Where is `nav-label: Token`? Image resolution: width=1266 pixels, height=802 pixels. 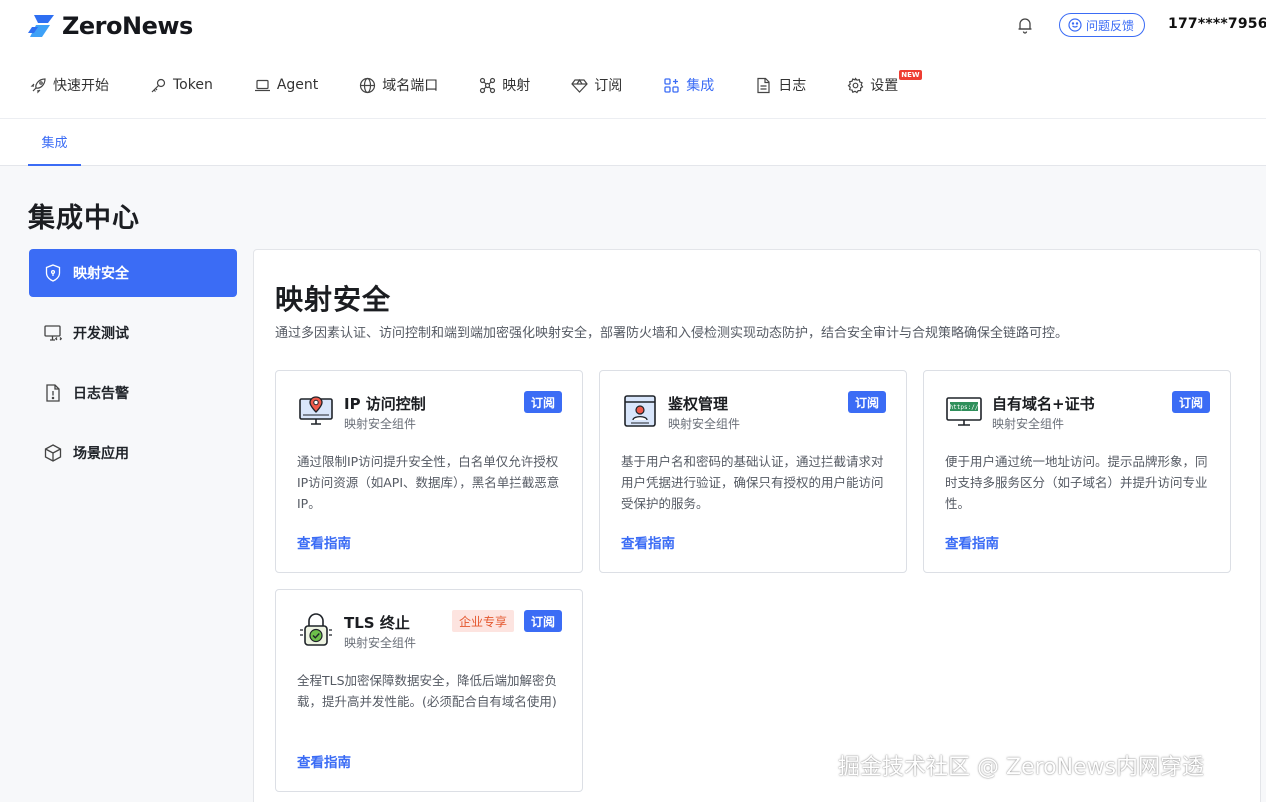
nav-label: Token is located at coordinates (193, 85).